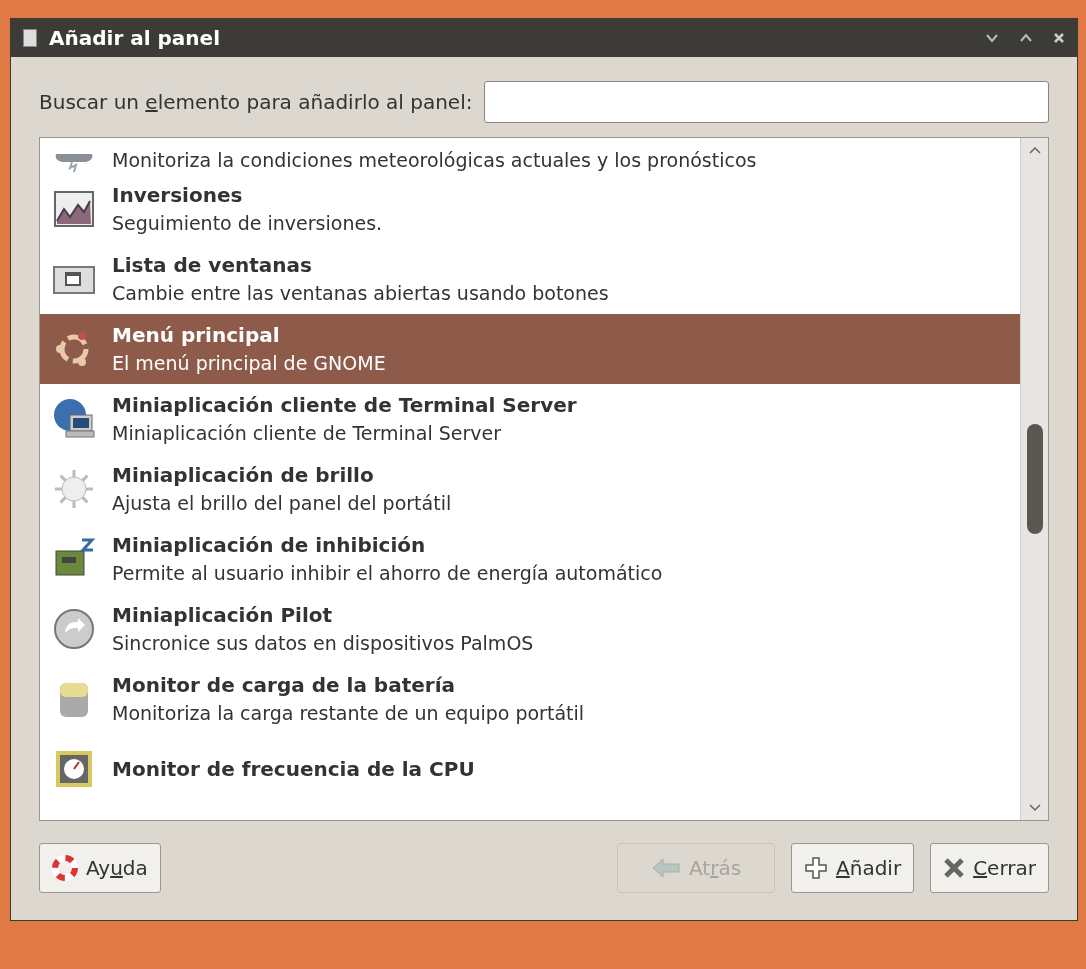 This screenshot has height=969, width=1086. What do you see at coordinates (530, 629) in the screenshot?
I see `list-item: Miniaplicación Pilot Sincronice sus datos en dispositivos PalmOS` at bounding box center [530, 629].